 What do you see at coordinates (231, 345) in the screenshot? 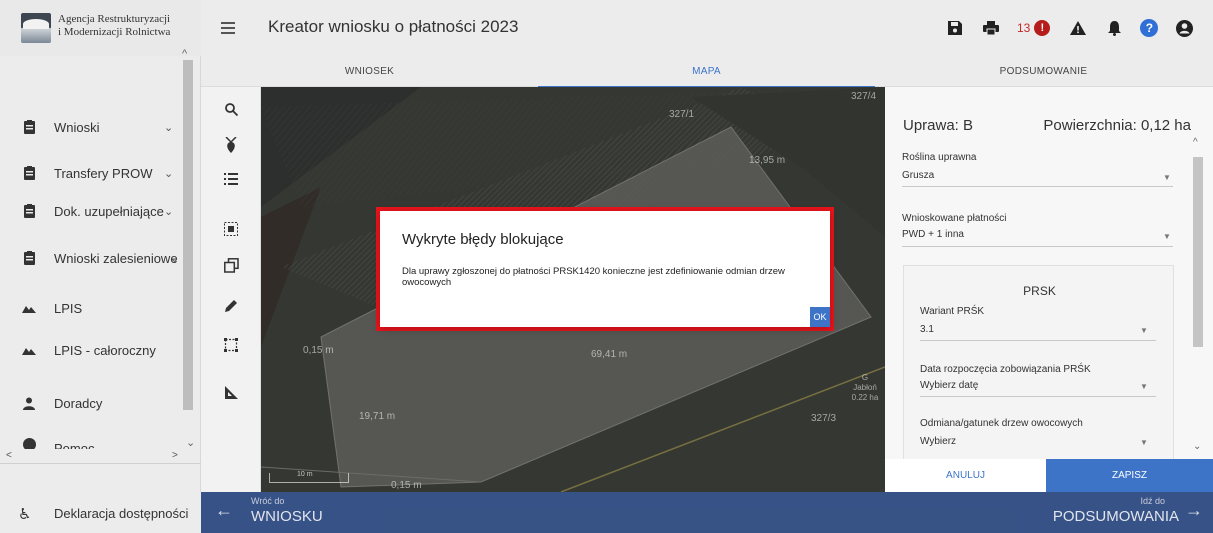
I see `draw-polygon-icon` at bounding box center [231, 345].